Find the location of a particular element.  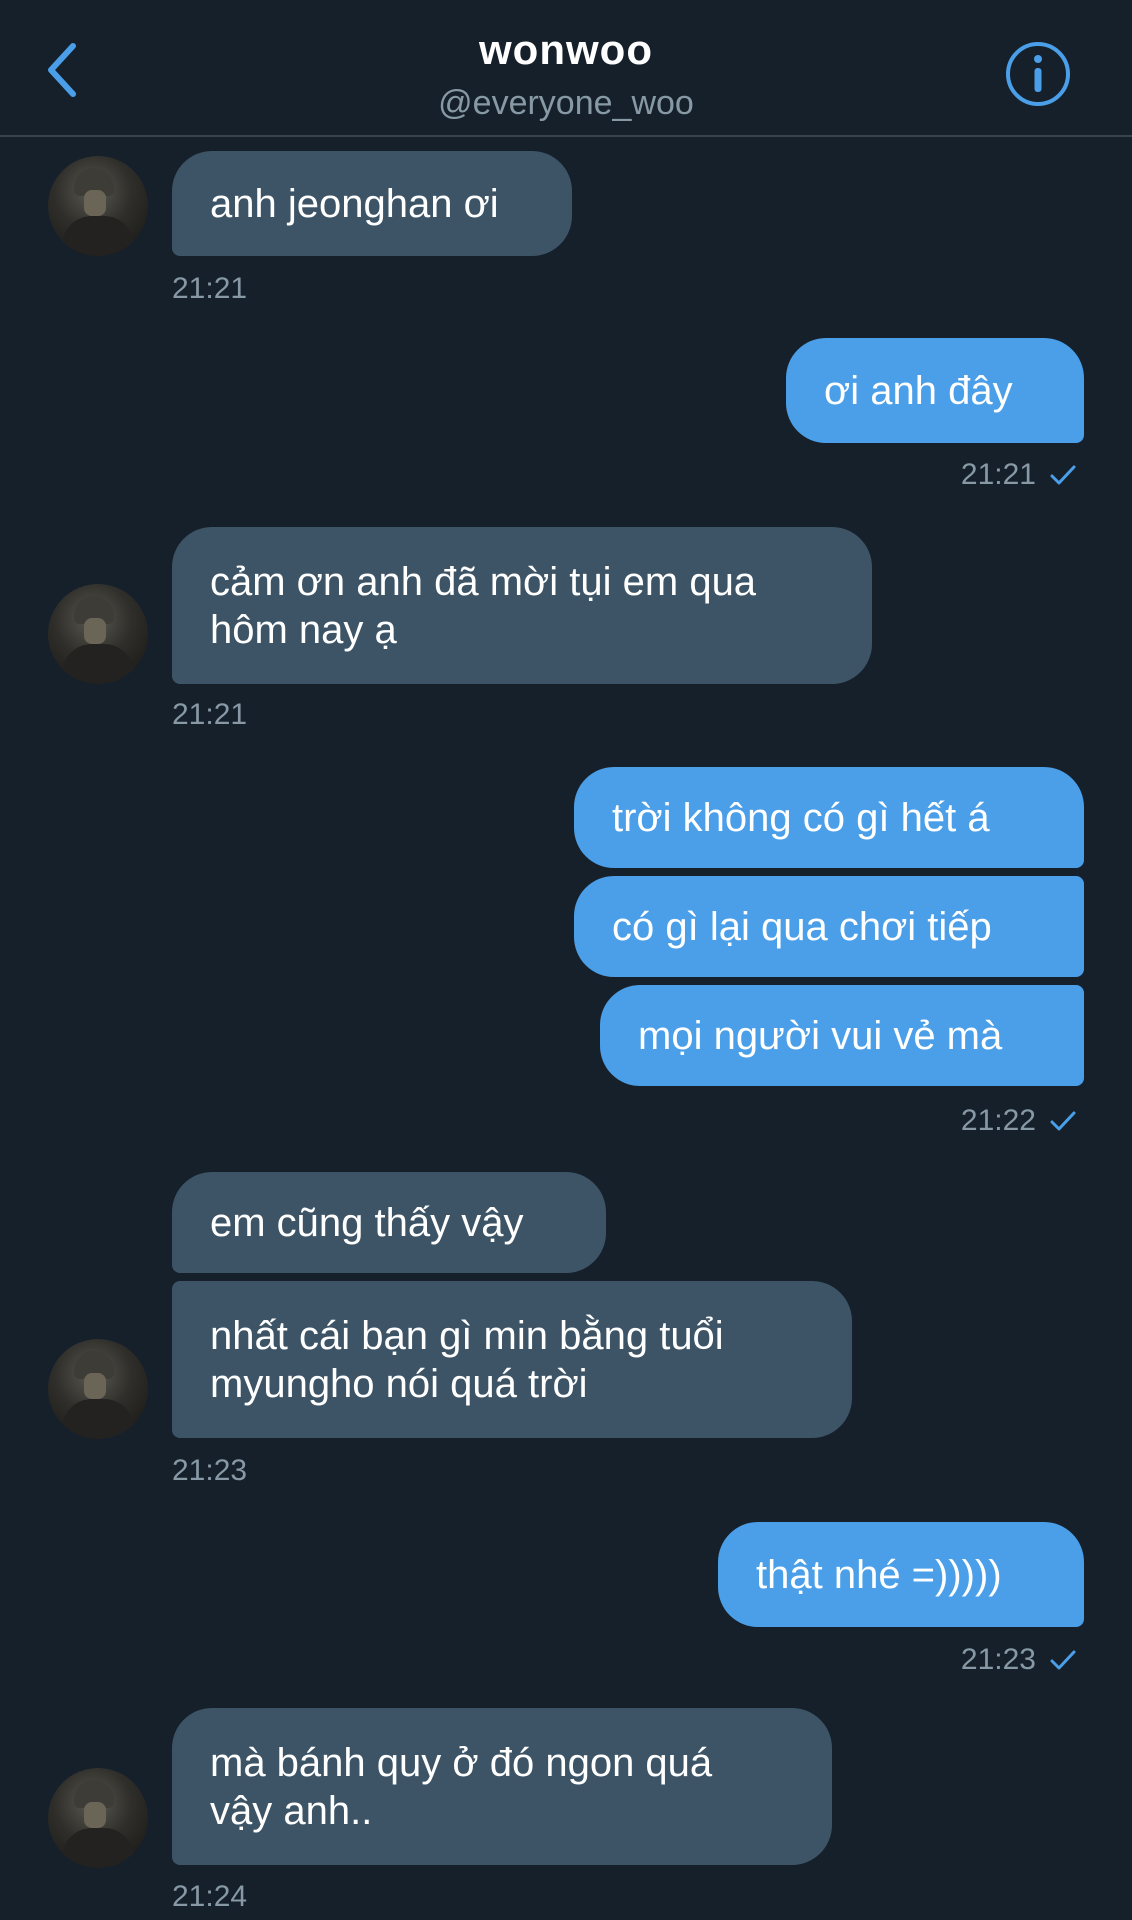

incoming-message: cảm ơn anh đã mời tụi em qua hôm nay ạ is located at coordinates (522, 605).